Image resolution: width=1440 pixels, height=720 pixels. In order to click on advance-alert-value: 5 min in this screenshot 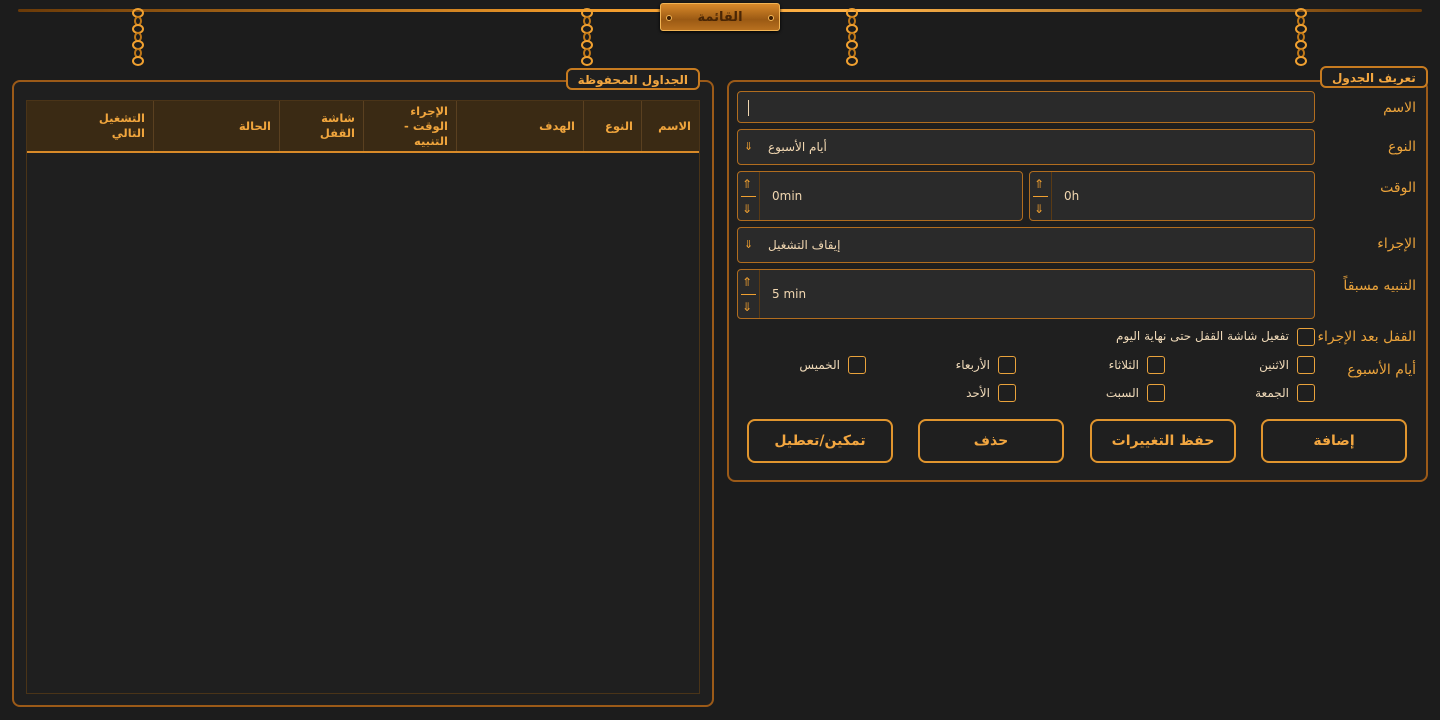, I will do `click(789, 294)`.